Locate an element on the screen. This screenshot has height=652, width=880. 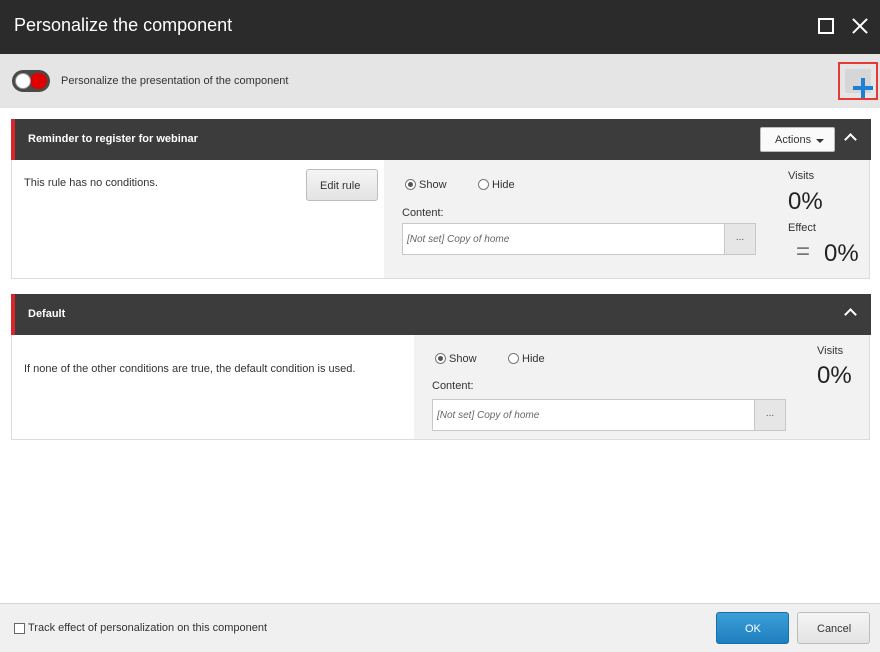
rule-name: Reminder to register for webinar is located at coordinates (113, 139).